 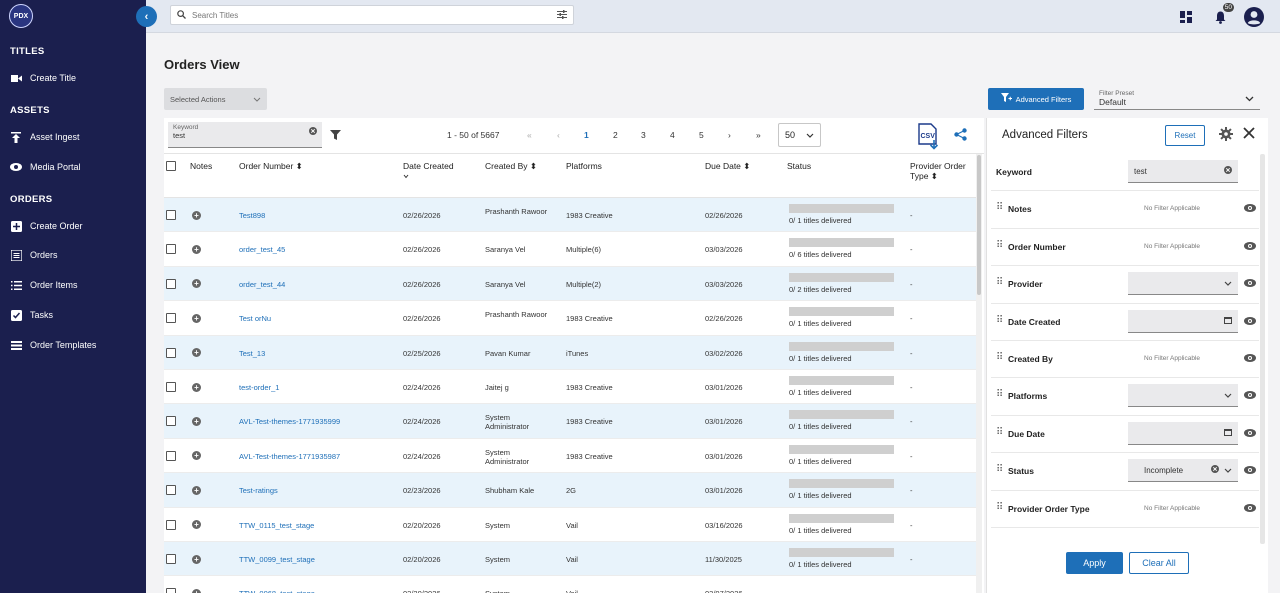 What do you see at coordinates (1254, 17) in the screenshot?
I see `account-icon` at bounding box center [1254, 17].